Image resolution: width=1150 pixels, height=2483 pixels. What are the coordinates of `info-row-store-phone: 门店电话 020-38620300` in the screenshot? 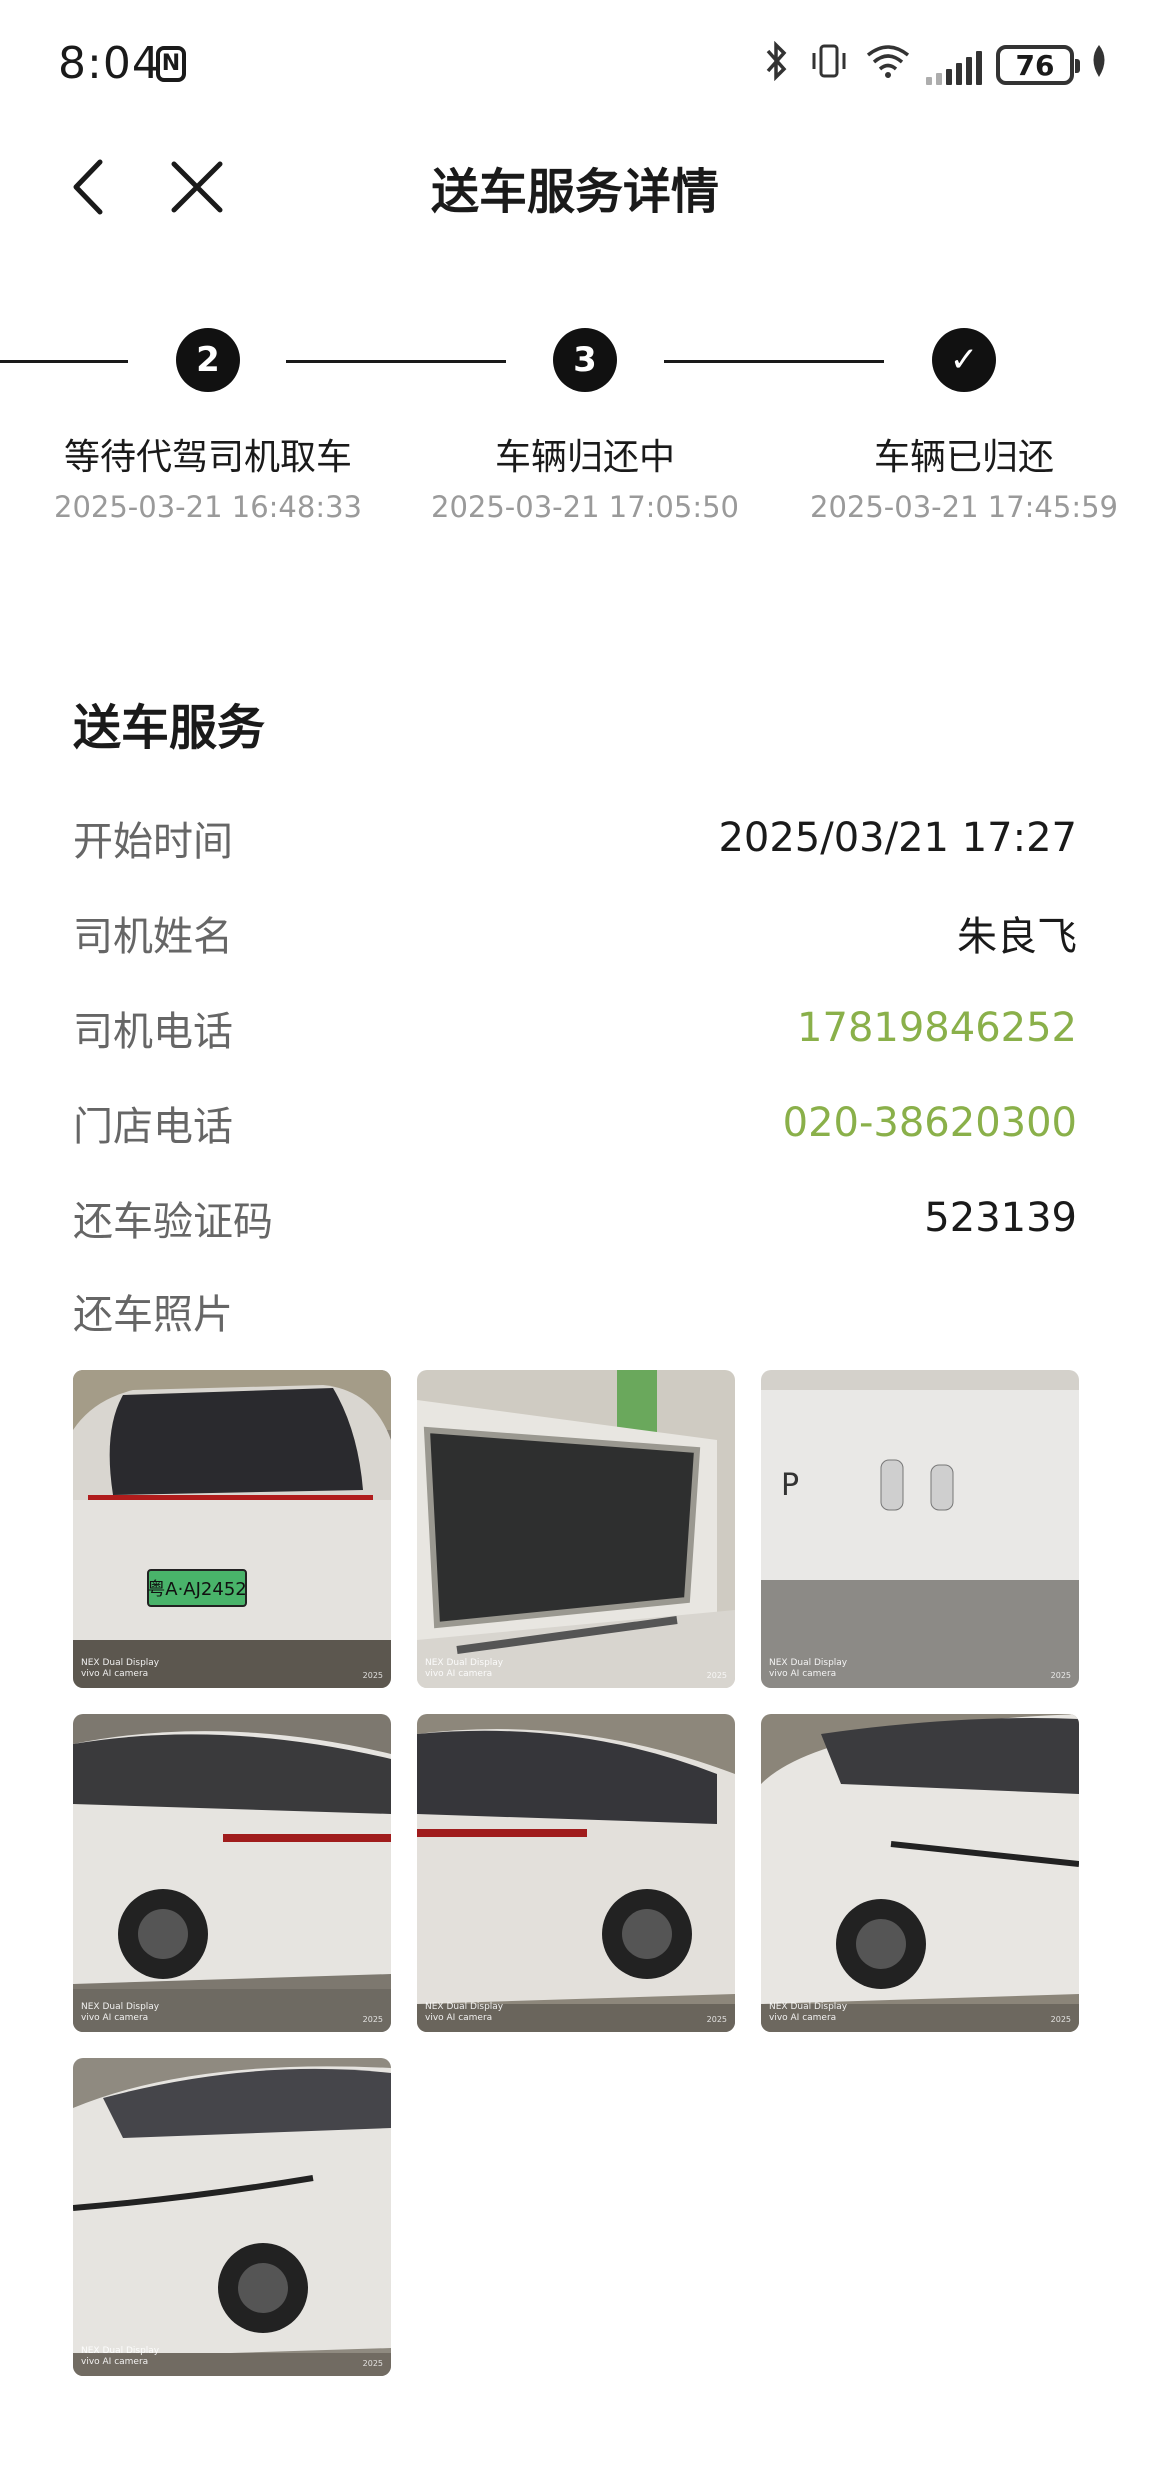 It's located at (575, 1123).